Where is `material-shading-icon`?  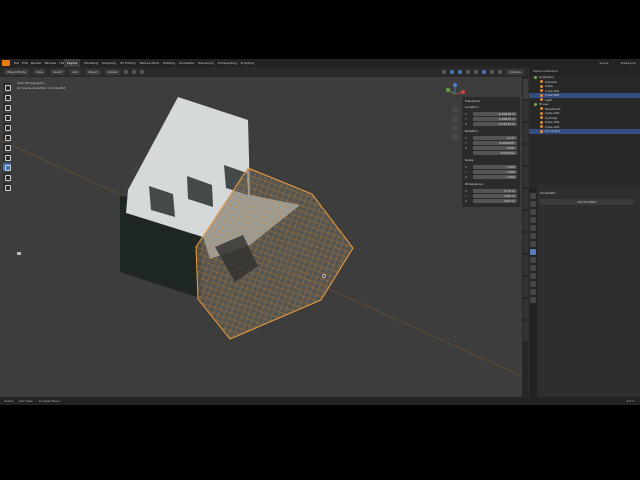
material-shading-icon is located at coordinates (492, 72).